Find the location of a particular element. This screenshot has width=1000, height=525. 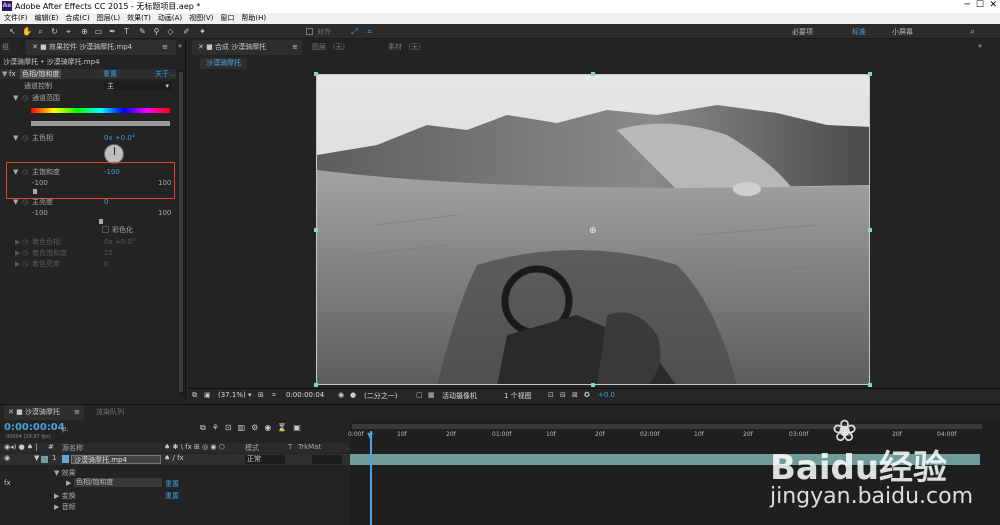

minimize-icon: ─ is located at coordinates (967, 5).